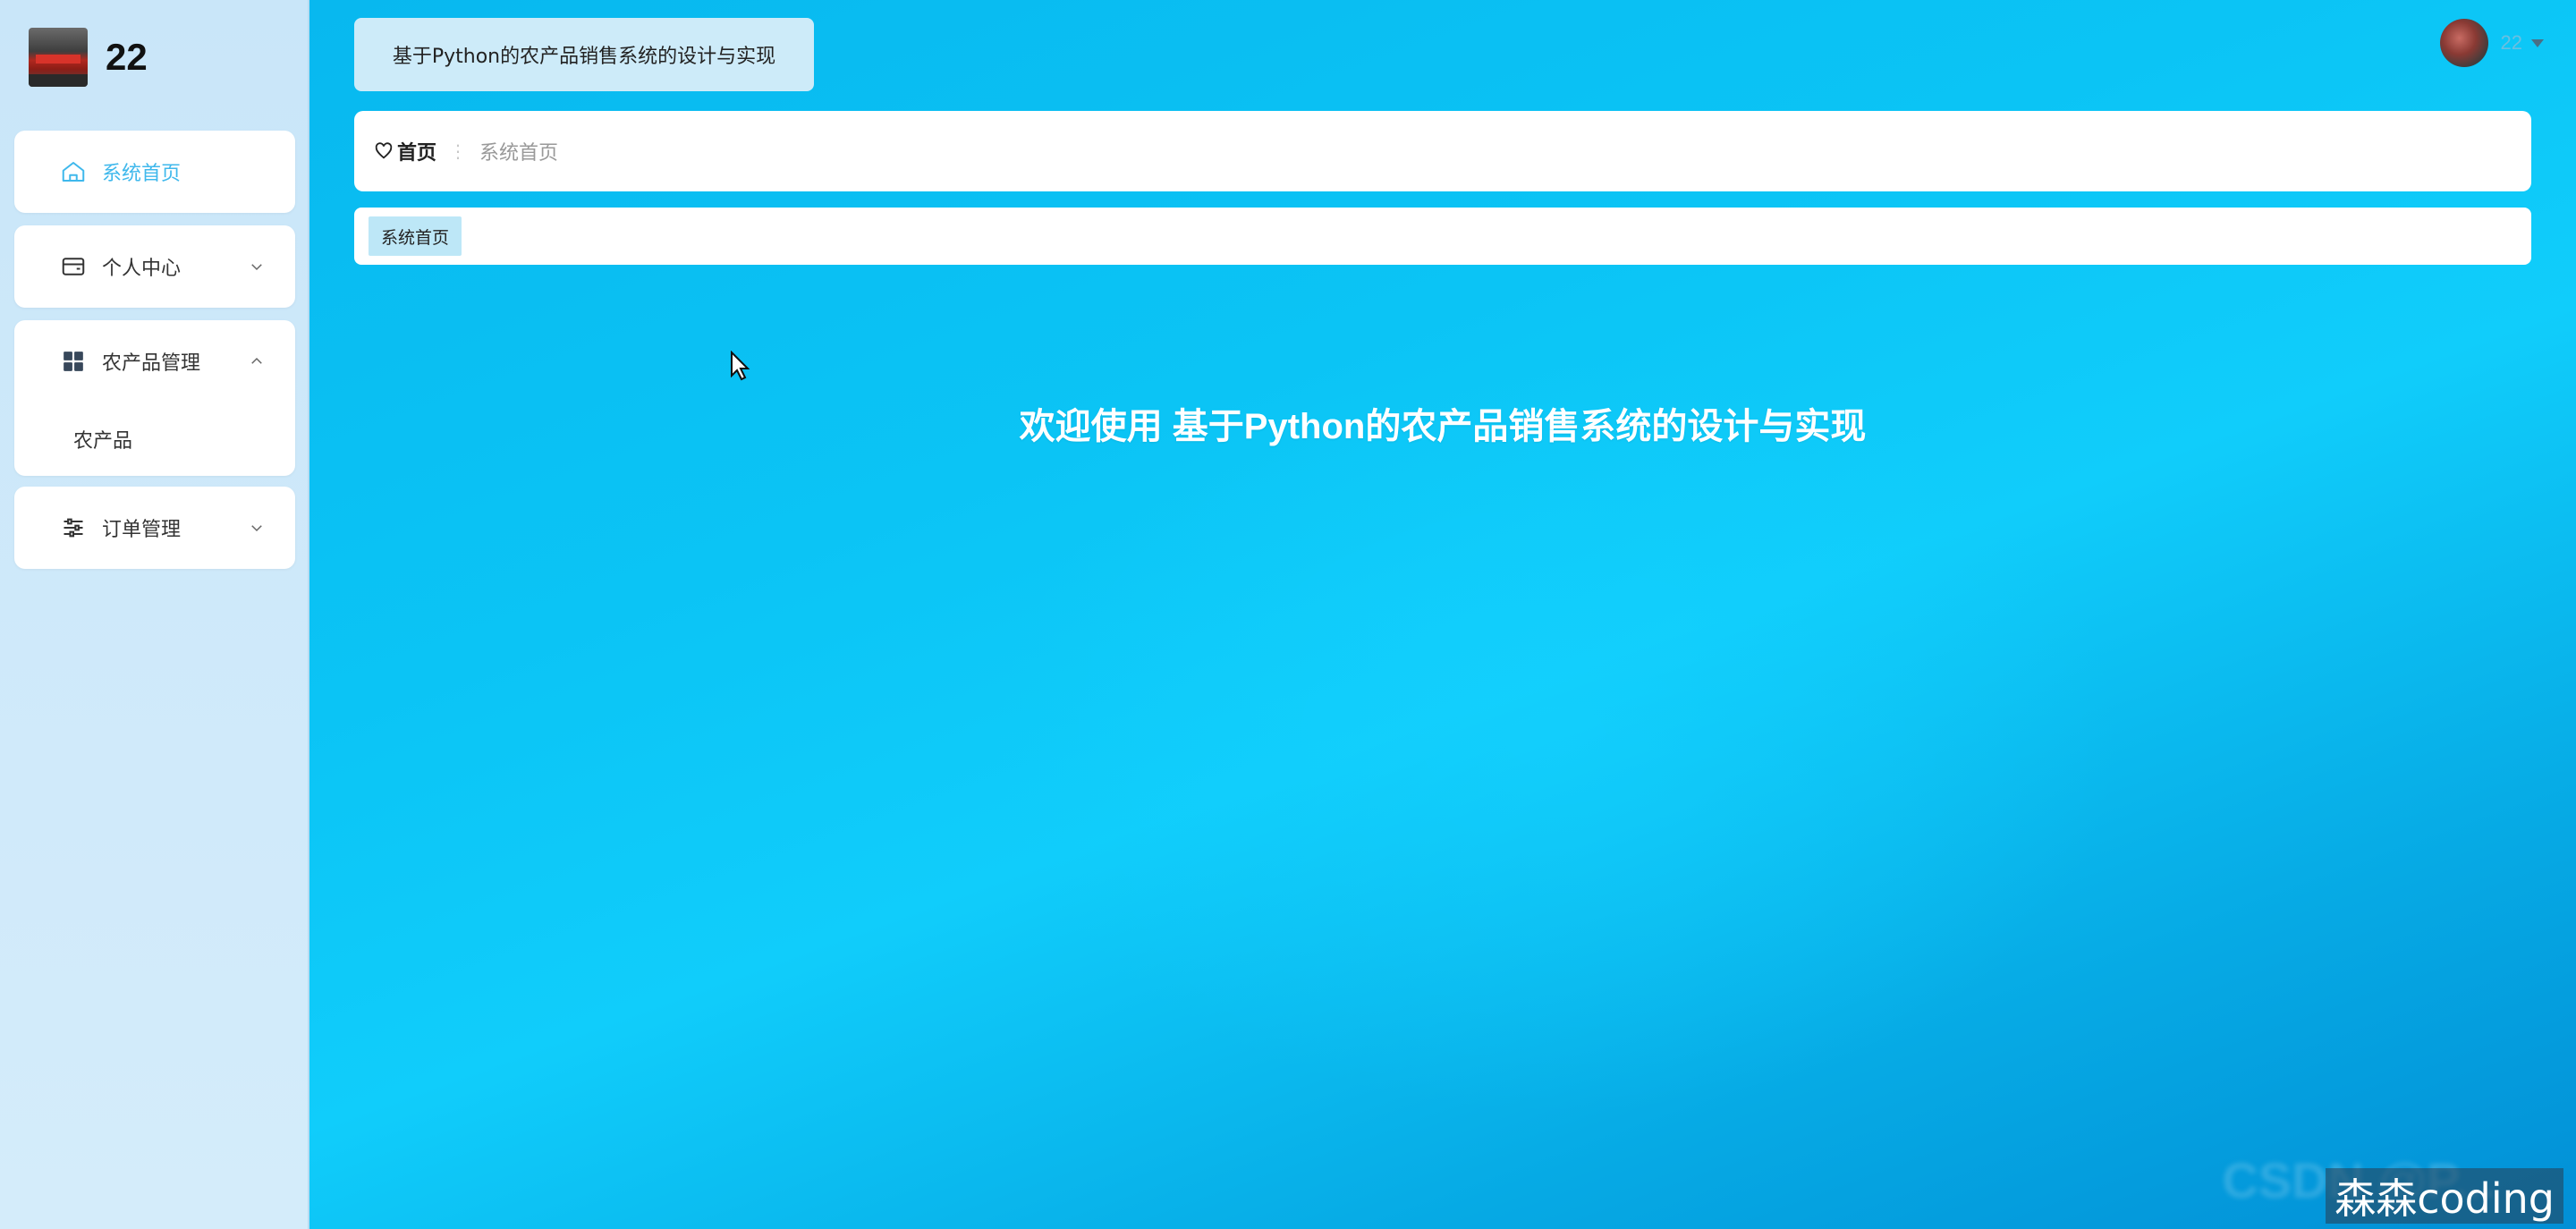 Image resolution: width=2576 pixels, height=1229 pixels. I want to click on sidebar-subitem-products: 农产品, so click(154, 439).